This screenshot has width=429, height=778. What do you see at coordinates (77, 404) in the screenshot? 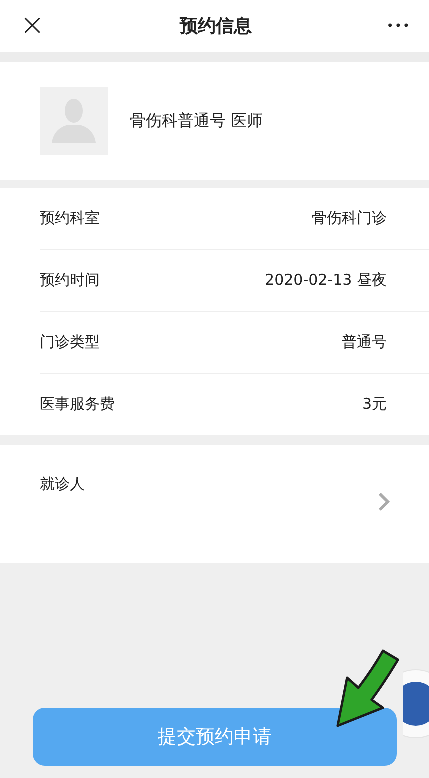
I see `detail-label: 医事服务费` at bounding box center [77, 404].